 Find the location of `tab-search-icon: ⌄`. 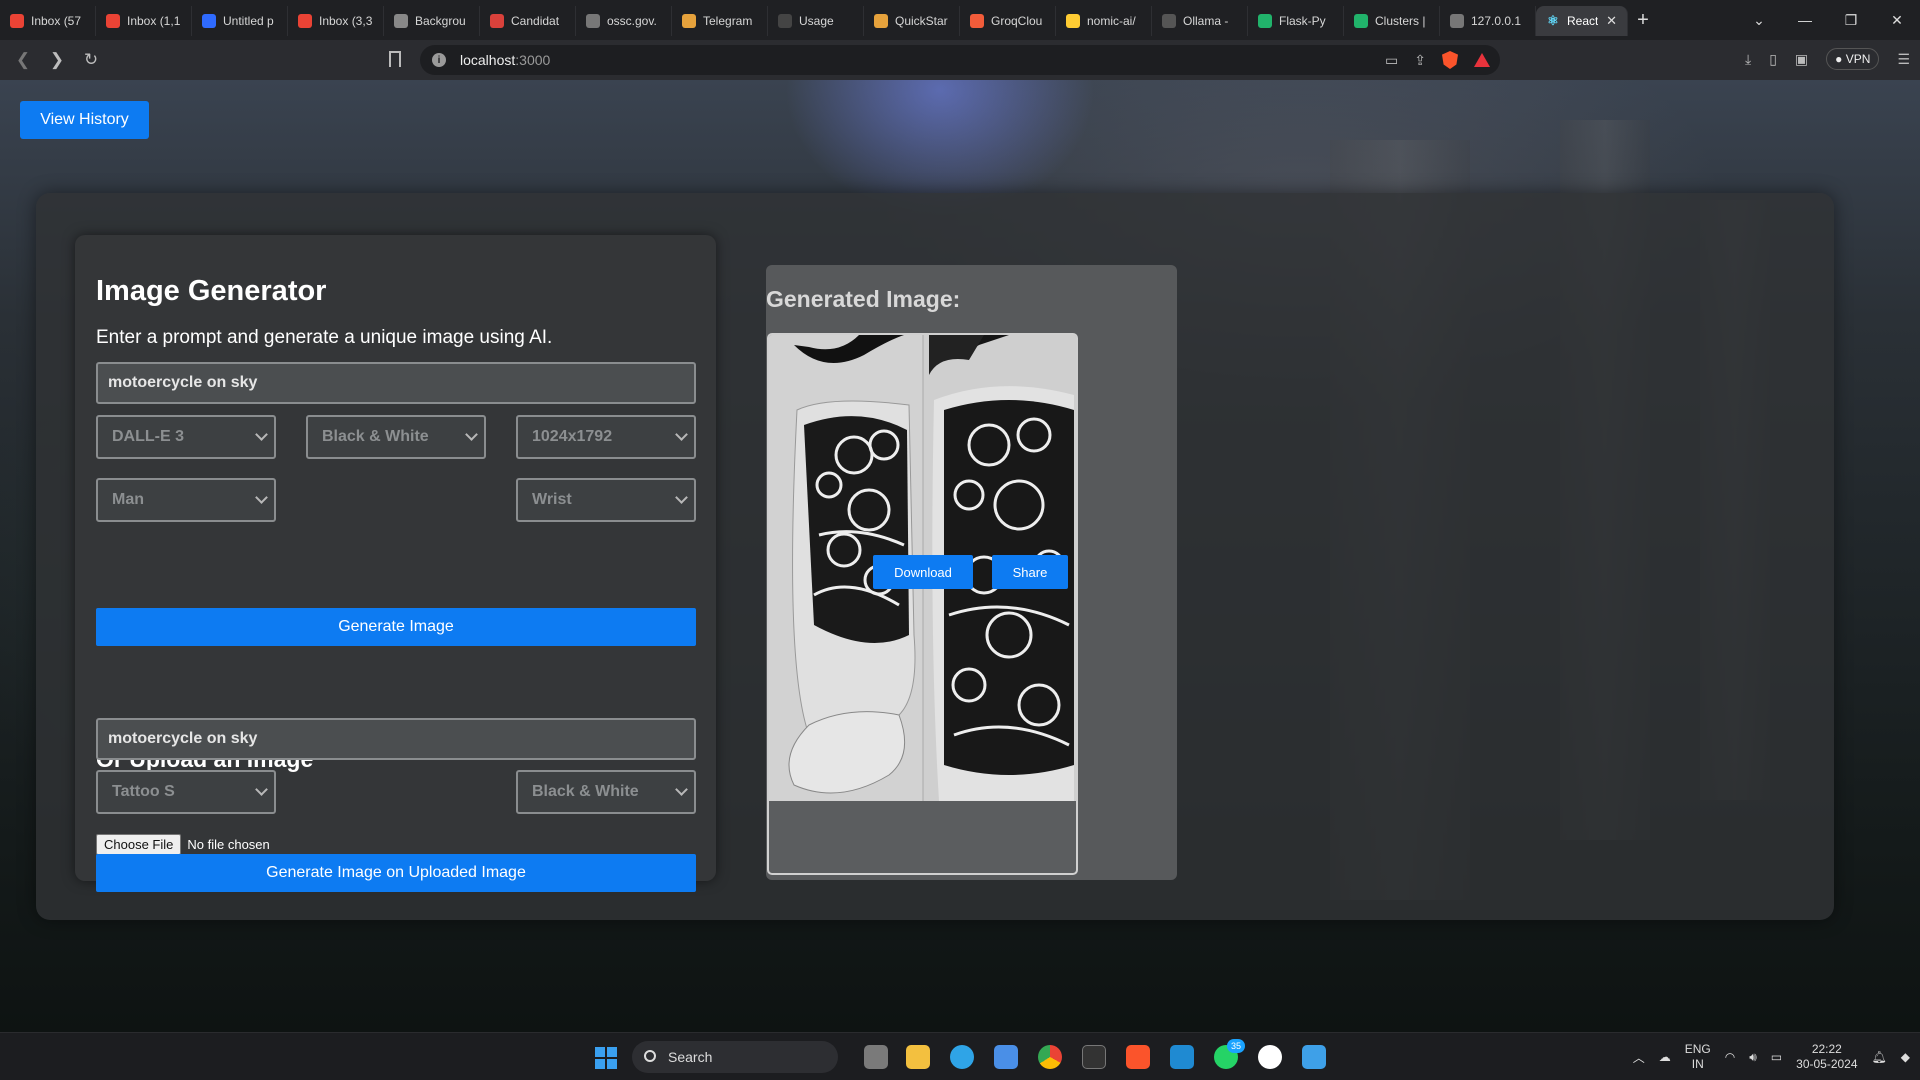

tab-search-icon: ⌄ is located at coordinates (1759, 20).